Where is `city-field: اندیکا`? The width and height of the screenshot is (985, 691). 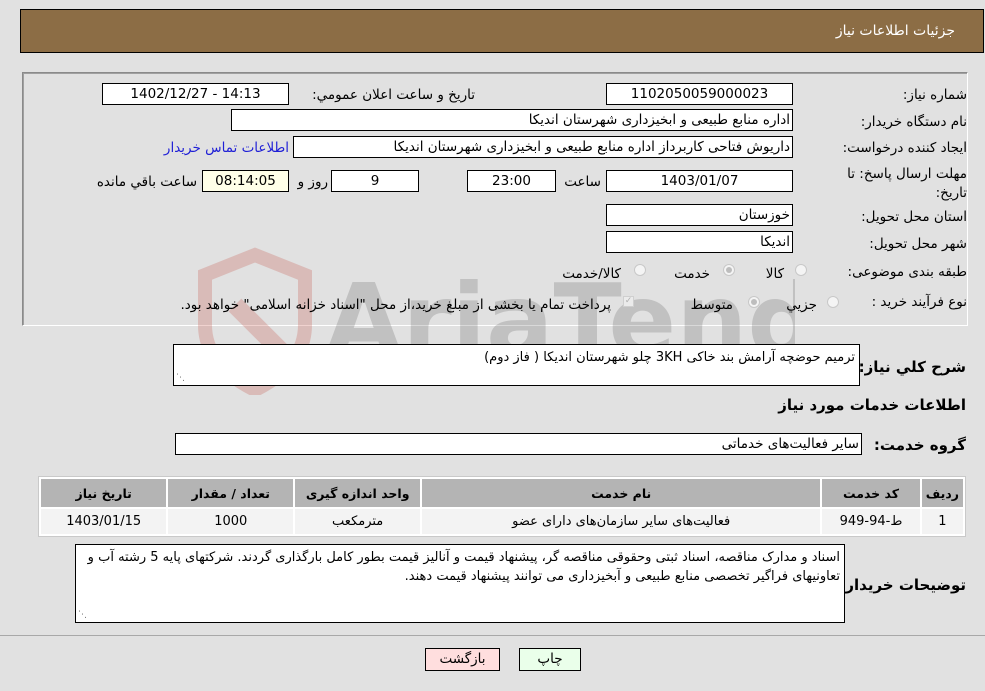
city-field: اندیکا is located at coordinates (699, 242).